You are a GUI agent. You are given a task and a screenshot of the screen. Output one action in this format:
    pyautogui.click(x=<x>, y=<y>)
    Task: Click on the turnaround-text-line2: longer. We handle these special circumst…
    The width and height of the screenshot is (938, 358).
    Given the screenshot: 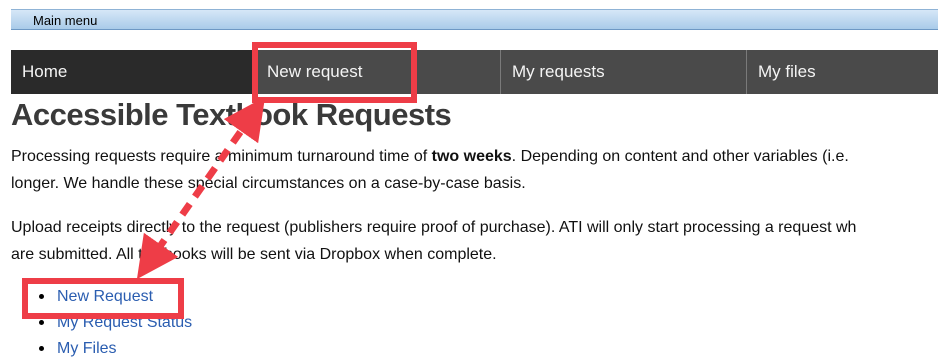 What is the action you would take?
    pyautogui.click(x=268, y=183)
    